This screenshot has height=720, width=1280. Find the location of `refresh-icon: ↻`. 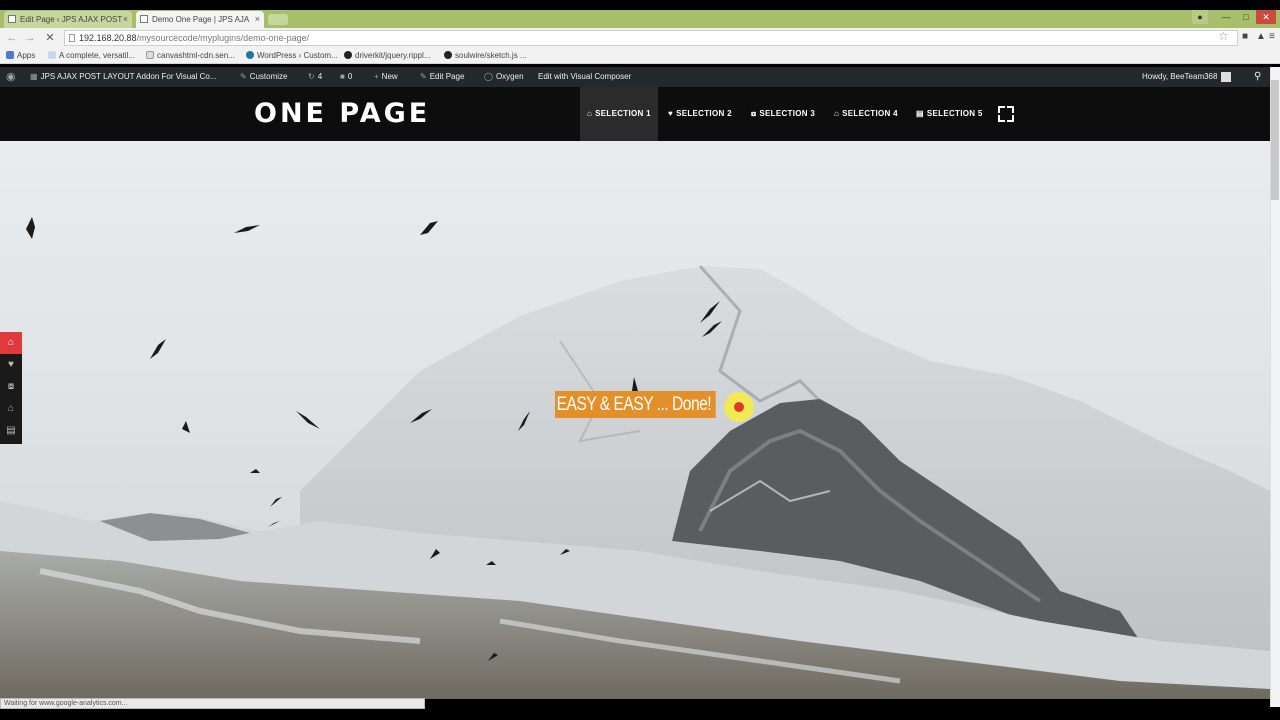

refresh-icon: ↻ is located at coordinates (311, 76).